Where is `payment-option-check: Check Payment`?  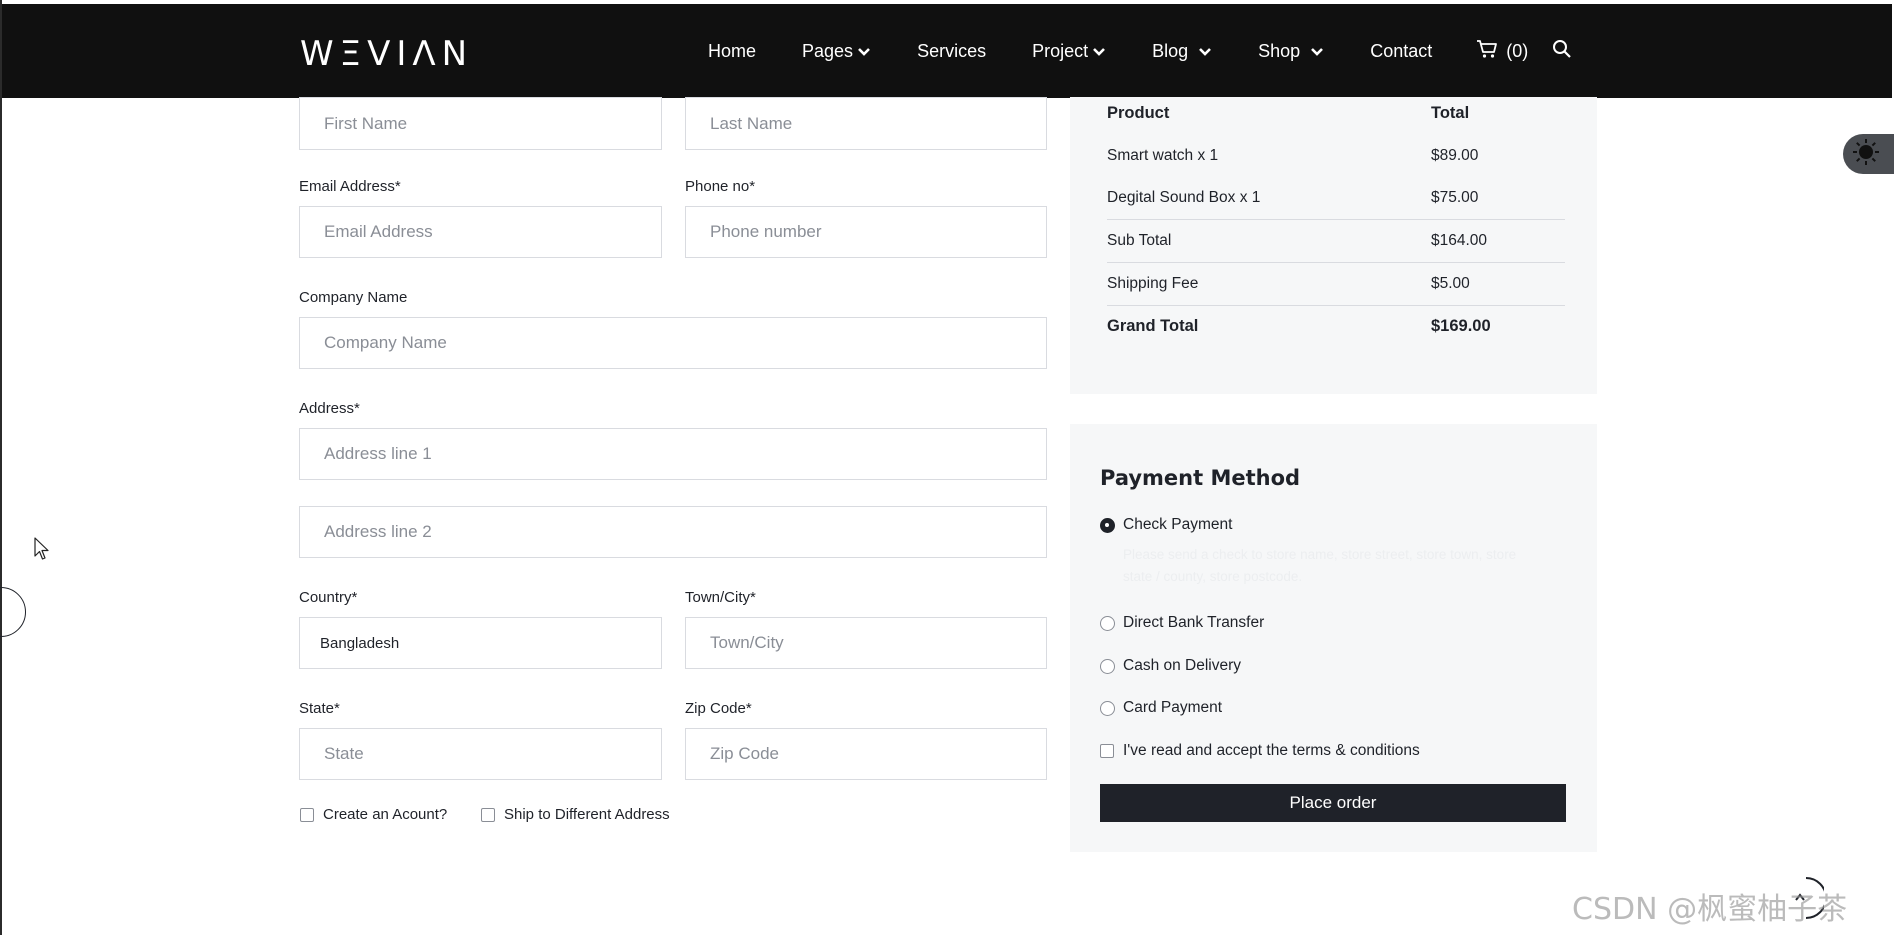
payment-option-check: Check Payment is located at coordinates (1166, 525).